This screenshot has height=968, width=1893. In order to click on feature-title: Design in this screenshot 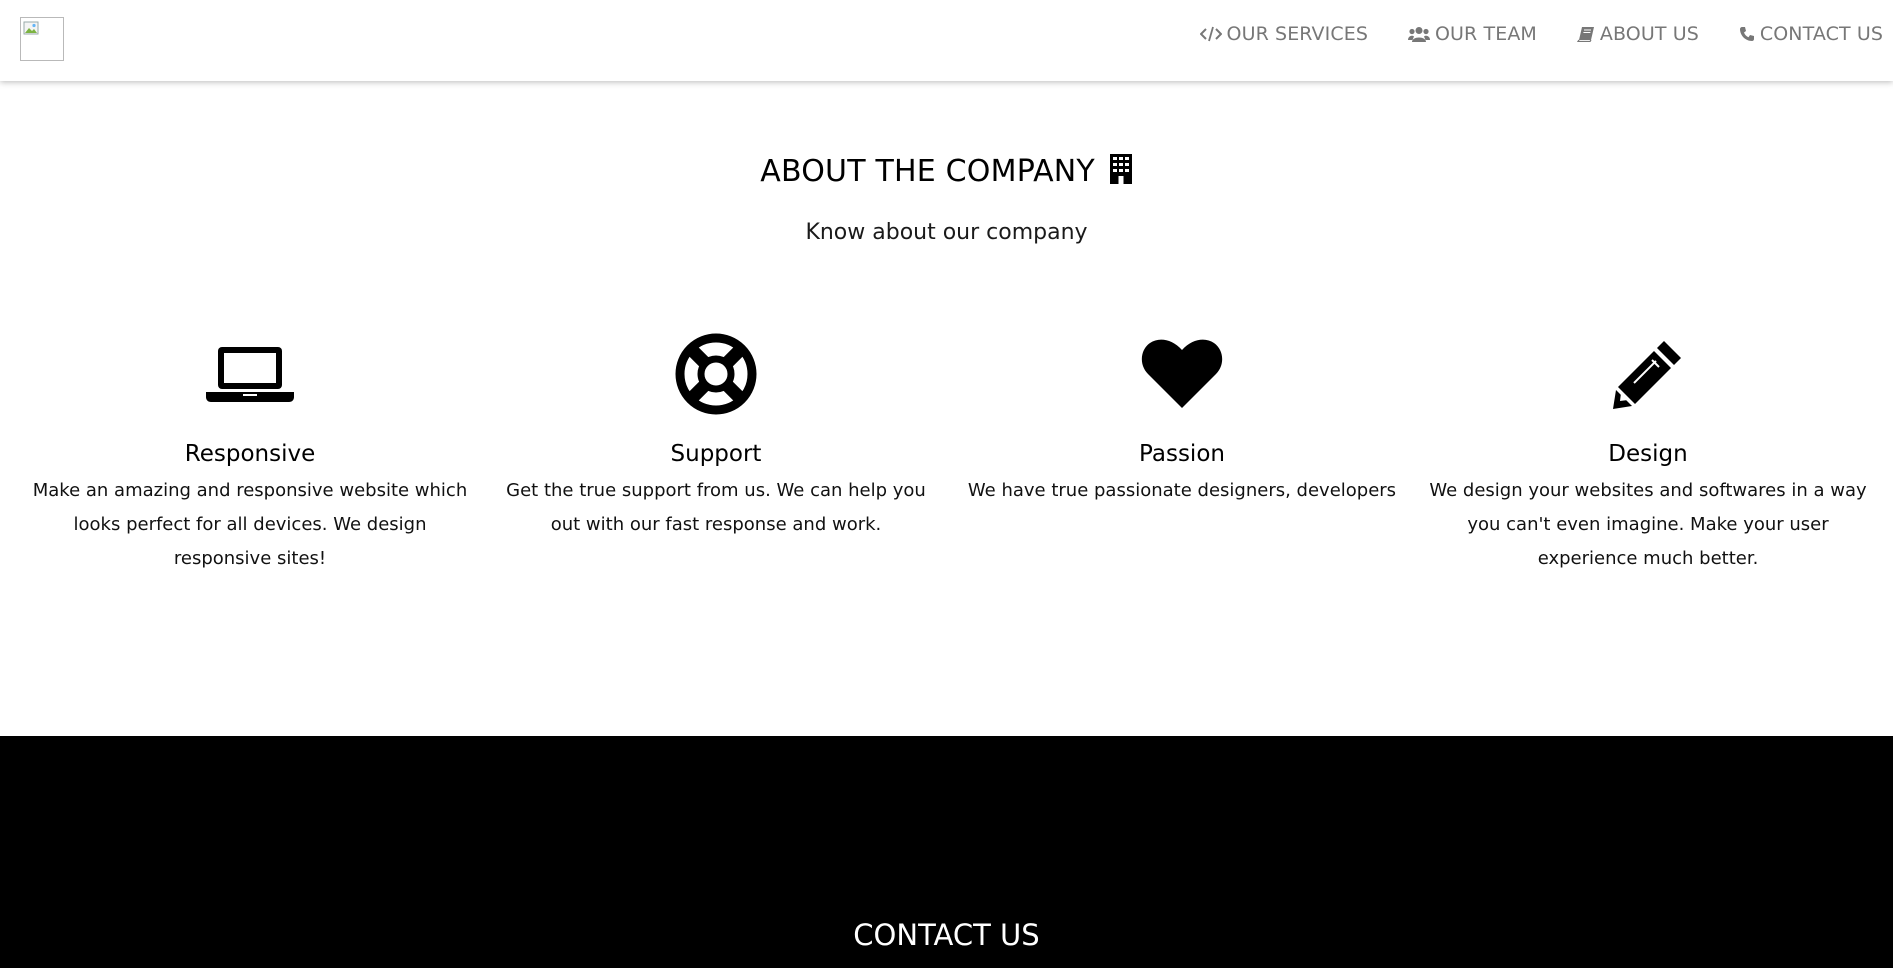, I will do `click(1648, 454)`.